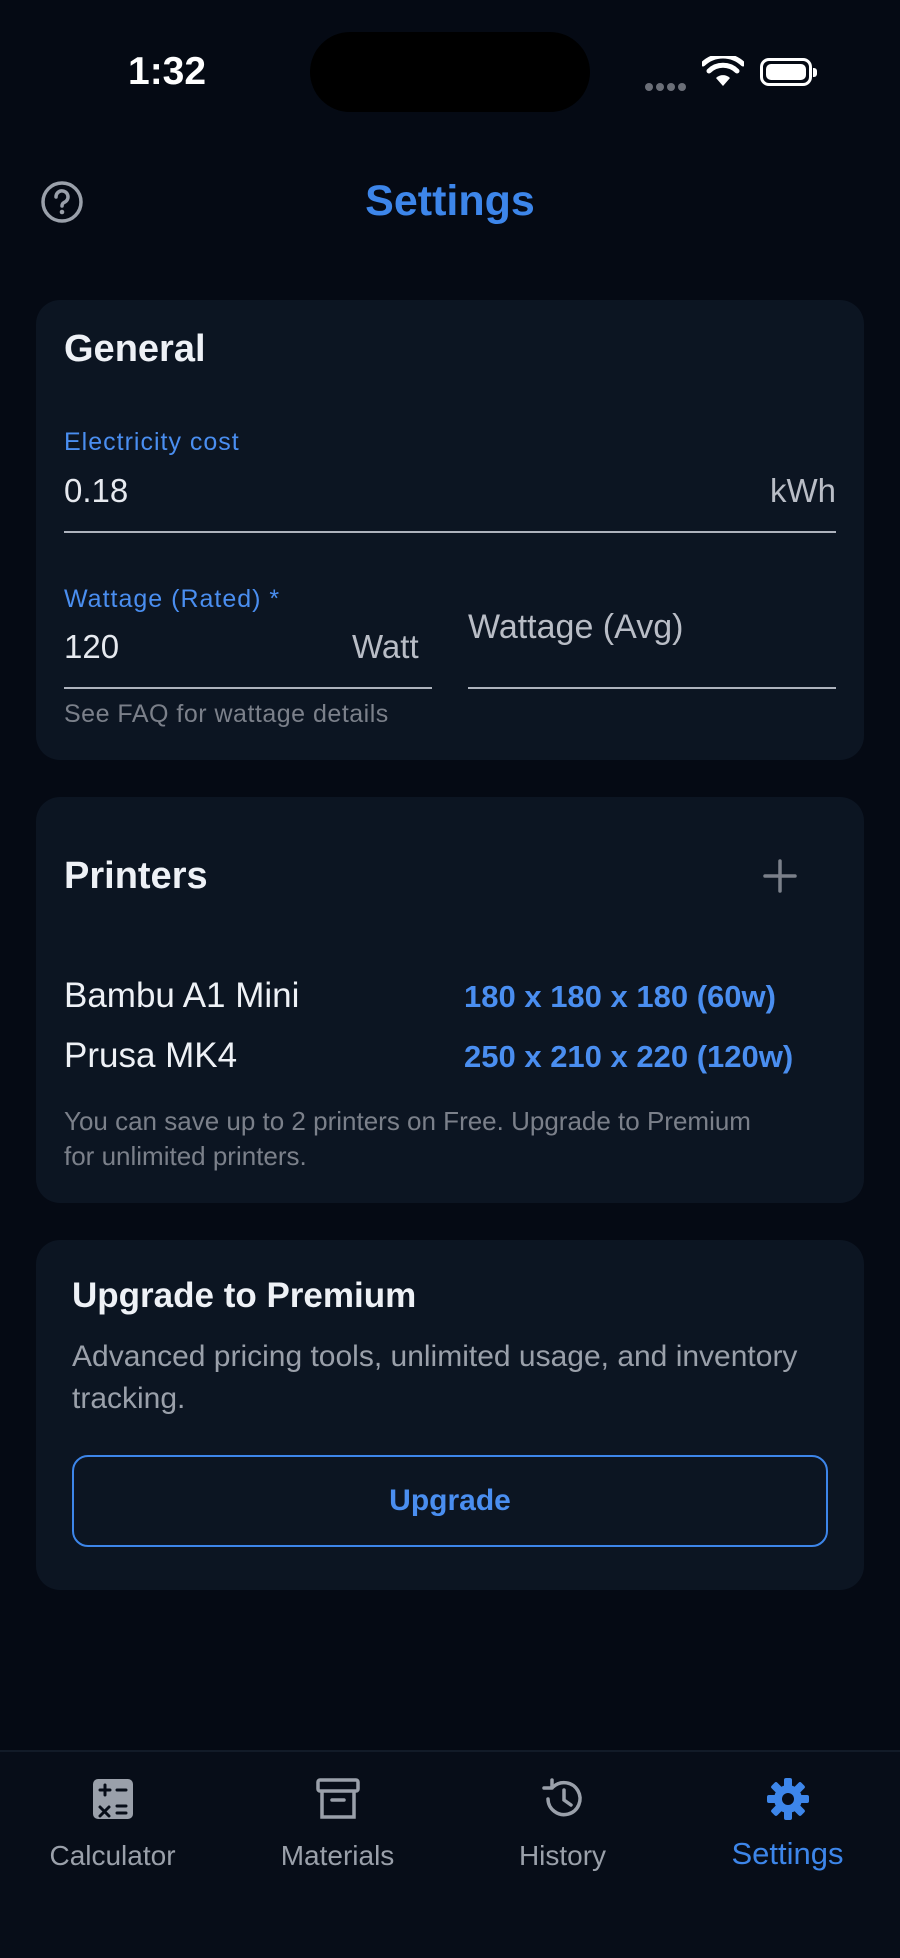 The image size is (900, 1958). I want to click on printer-name: Prusa MK4, so click(151, 1055).